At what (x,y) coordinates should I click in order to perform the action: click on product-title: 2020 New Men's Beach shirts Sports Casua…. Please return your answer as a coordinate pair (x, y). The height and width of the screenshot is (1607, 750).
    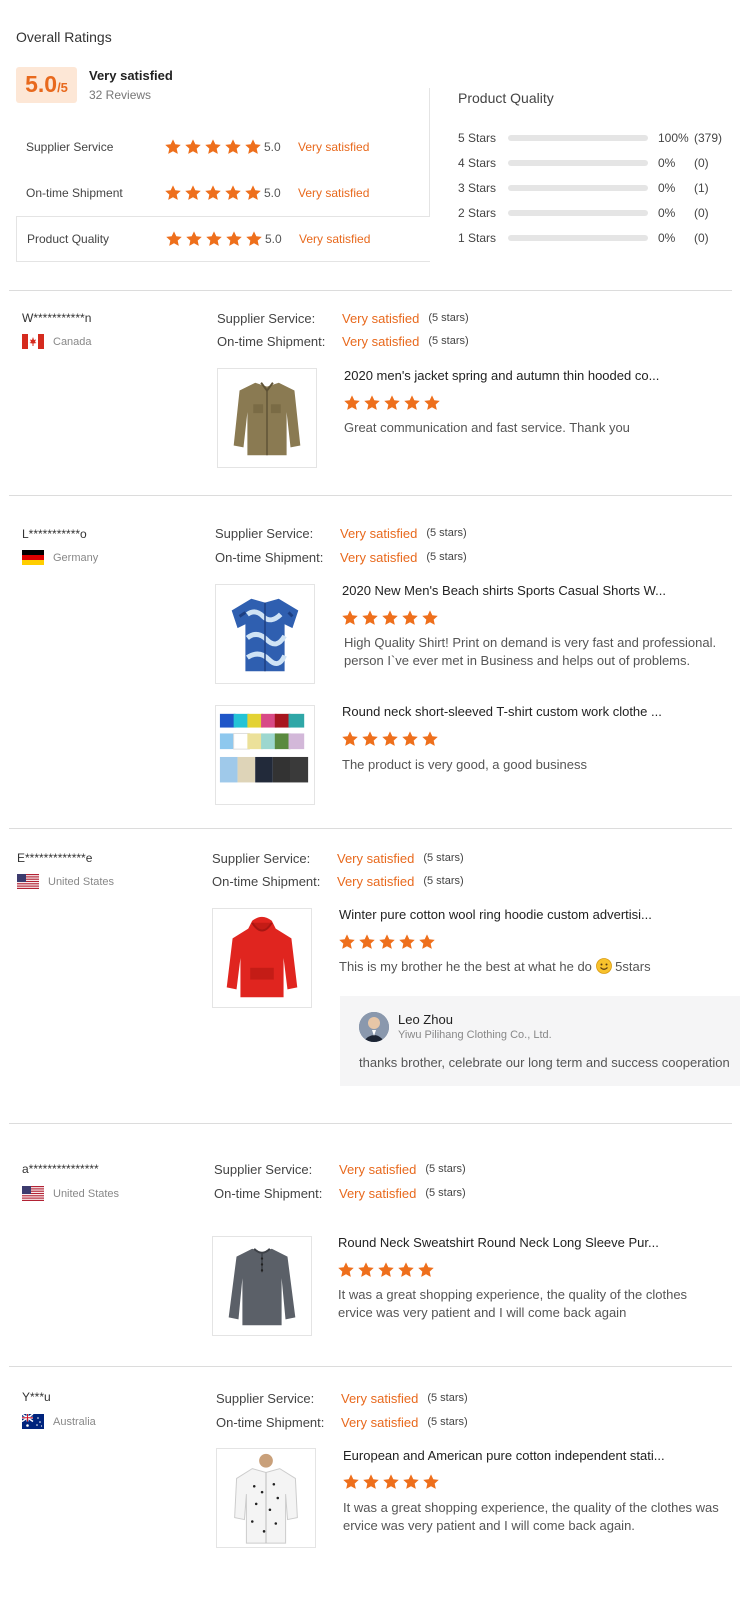
    Looking at the image, I should click on (504, 590).